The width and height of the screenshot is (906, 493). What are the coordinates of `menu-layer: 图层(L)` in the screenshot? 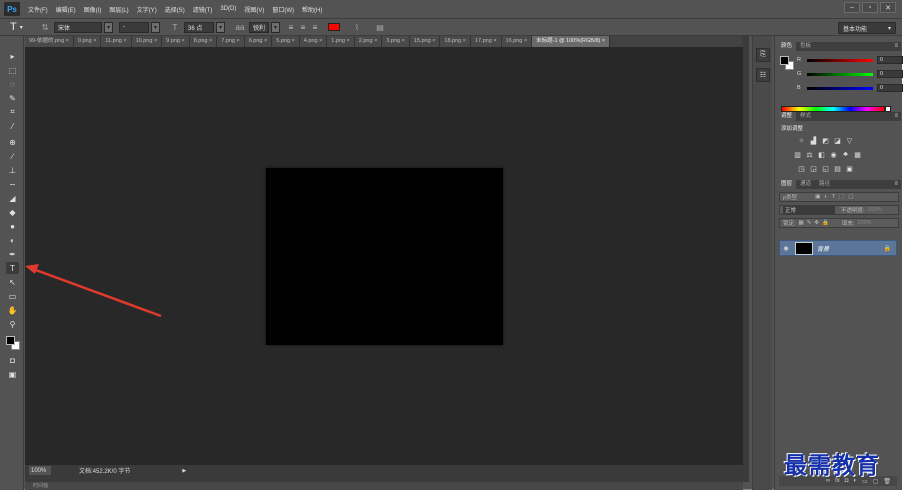 It's located at (118, 9).